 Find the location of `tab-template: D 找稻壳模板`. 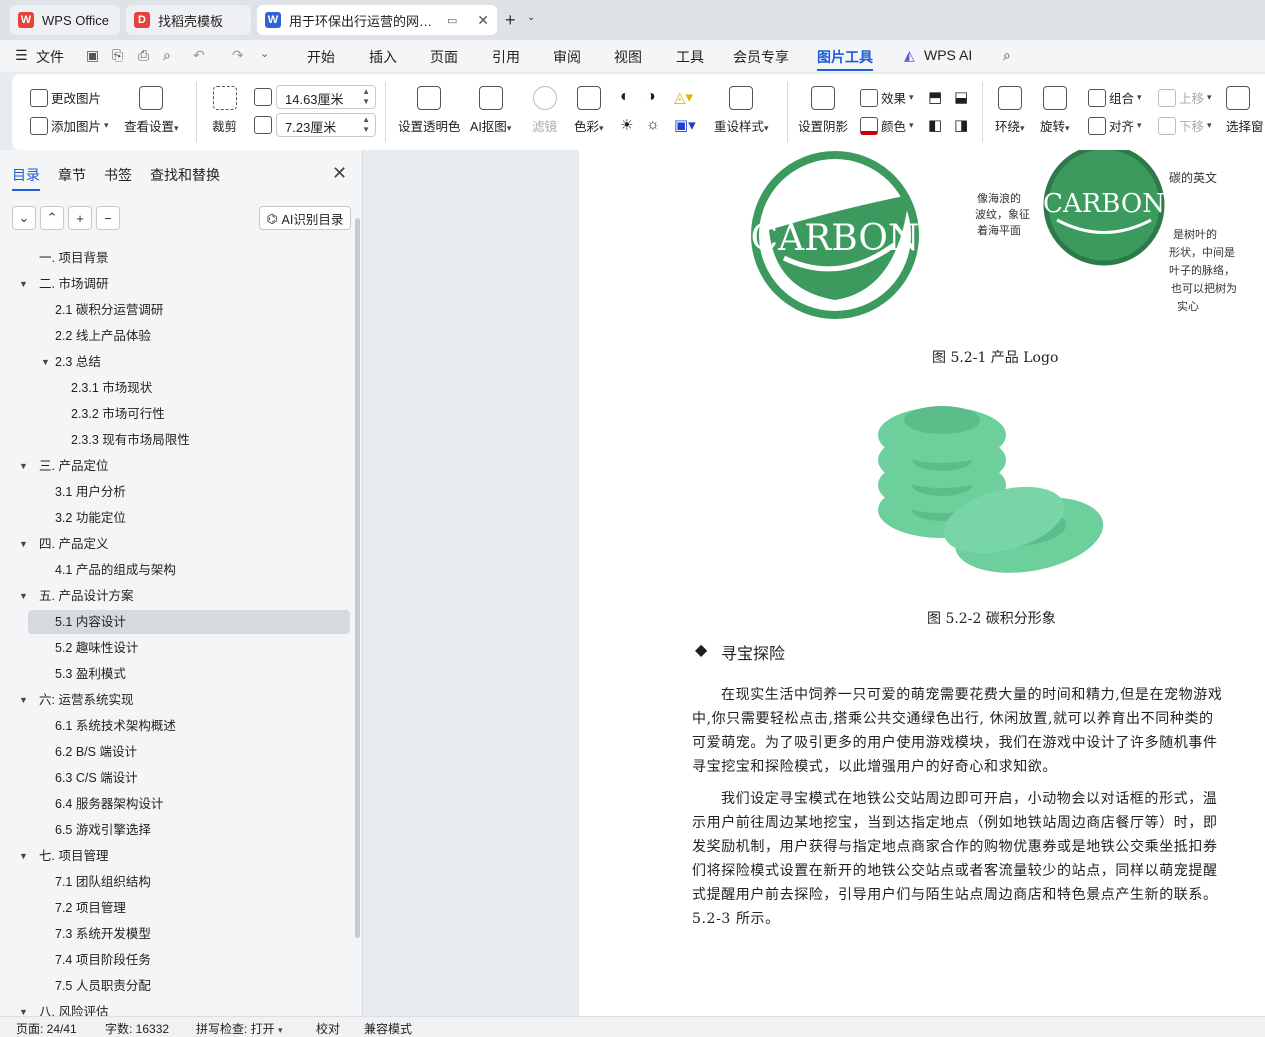

tab-template: D 找稻壳模板 is located at coordinates (188, 20).